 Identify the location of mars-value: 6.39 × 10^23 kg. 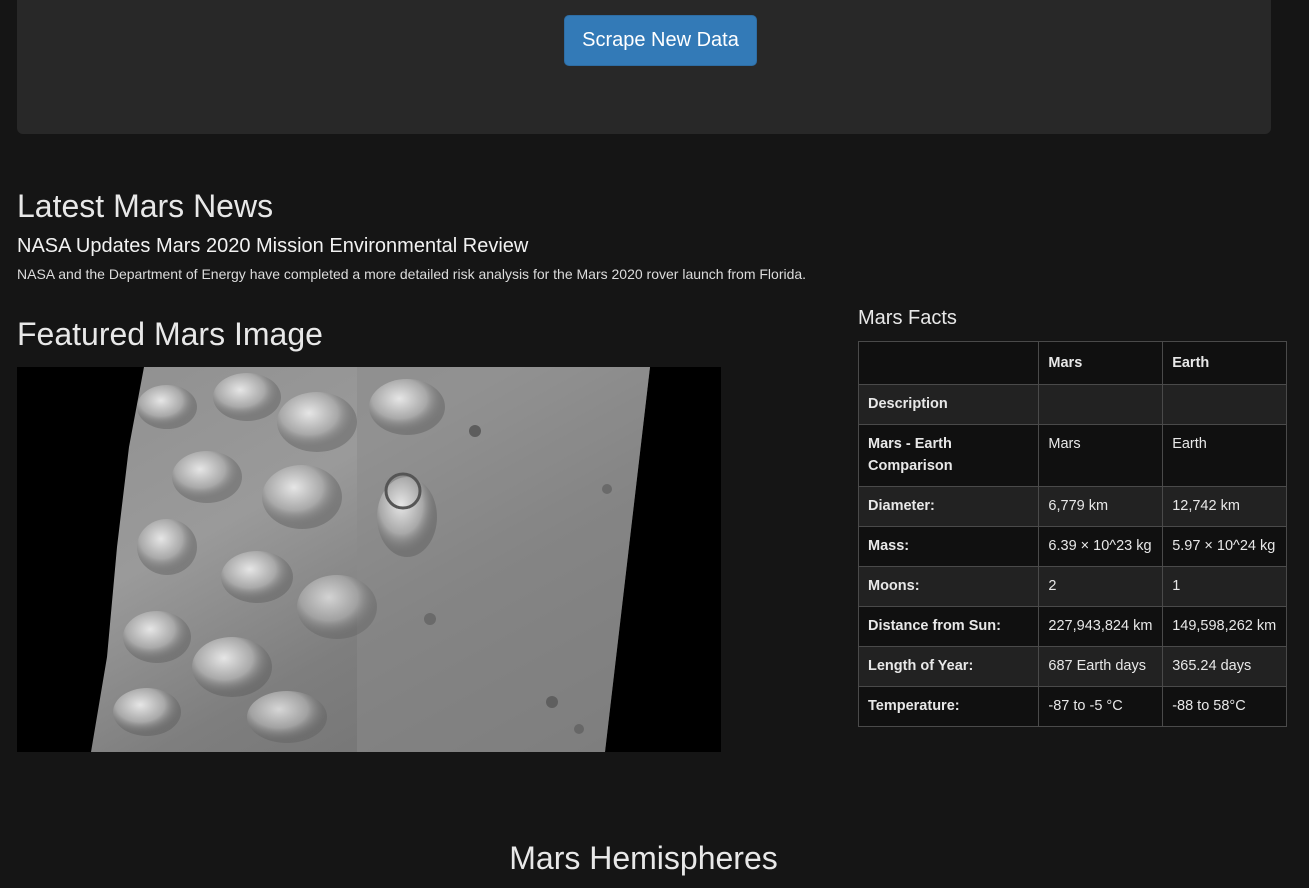
(1101, 546).